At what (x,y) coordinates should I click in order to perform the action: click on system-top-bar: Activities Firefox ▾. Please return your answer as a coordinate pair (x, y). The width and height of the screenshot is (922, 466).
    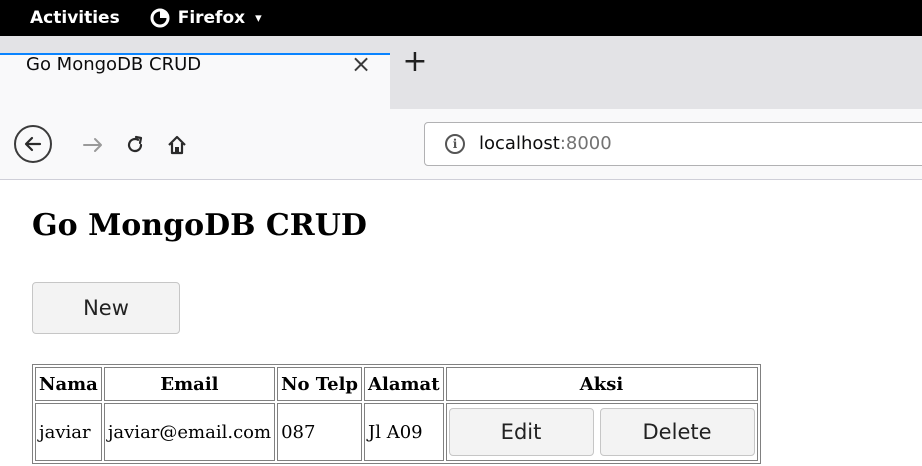
    Looking at the image, I should click on (461, 18).